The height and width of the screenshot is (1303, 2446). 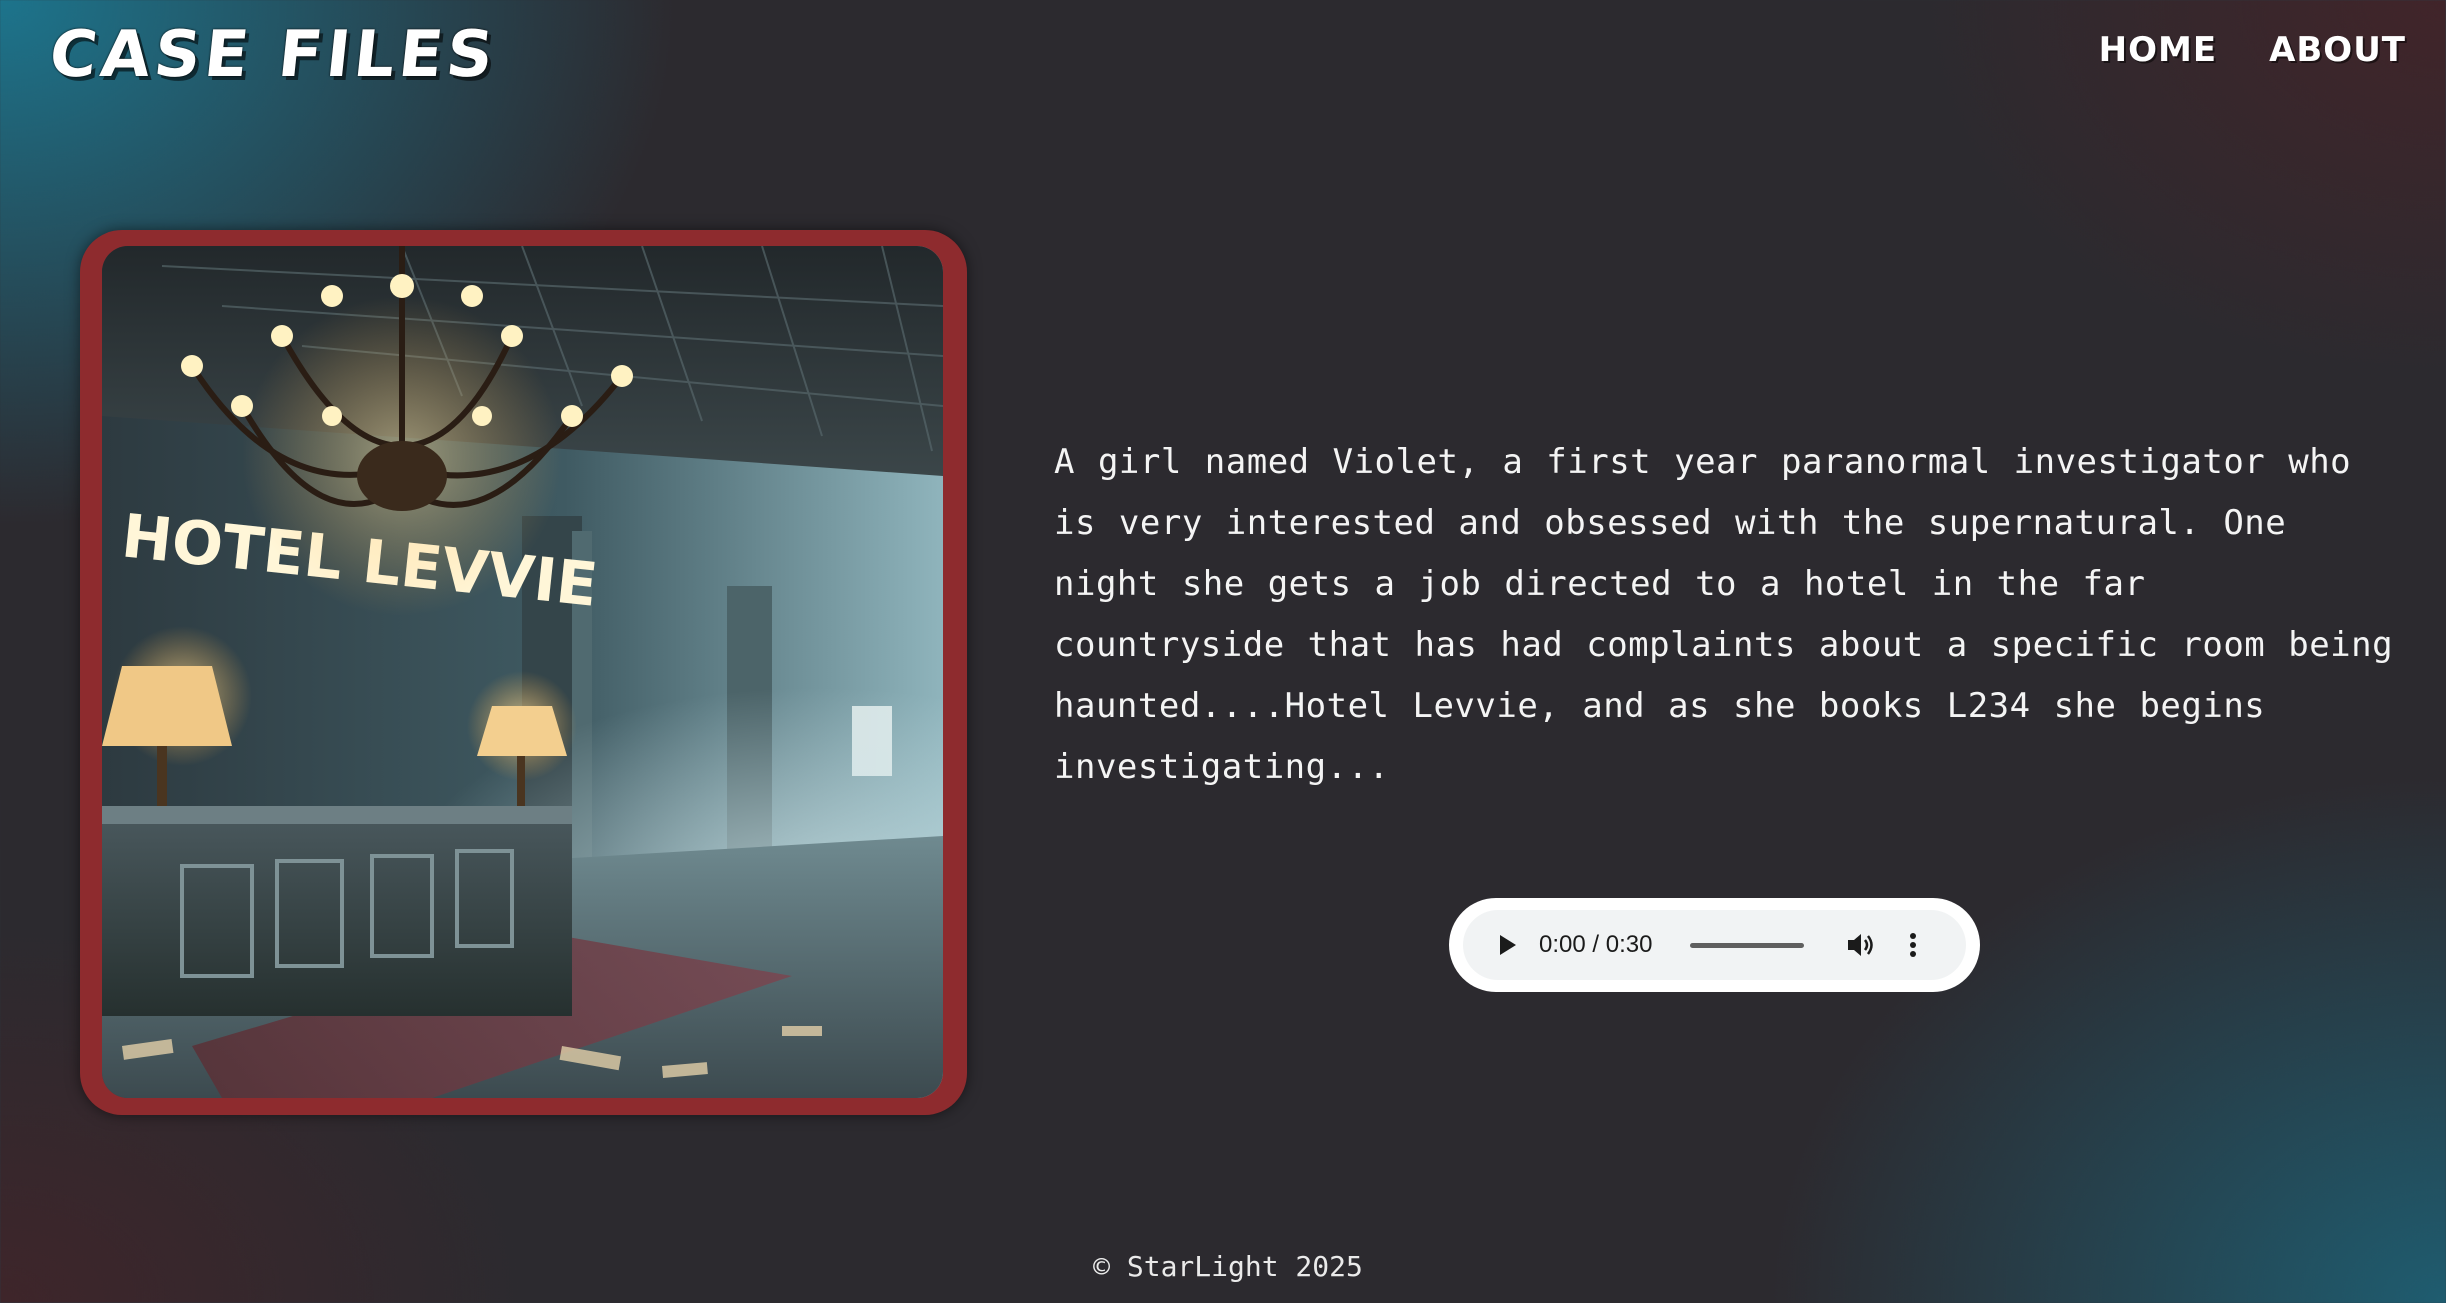 I want to click on more-options-button, so click(x=1913, y=945).